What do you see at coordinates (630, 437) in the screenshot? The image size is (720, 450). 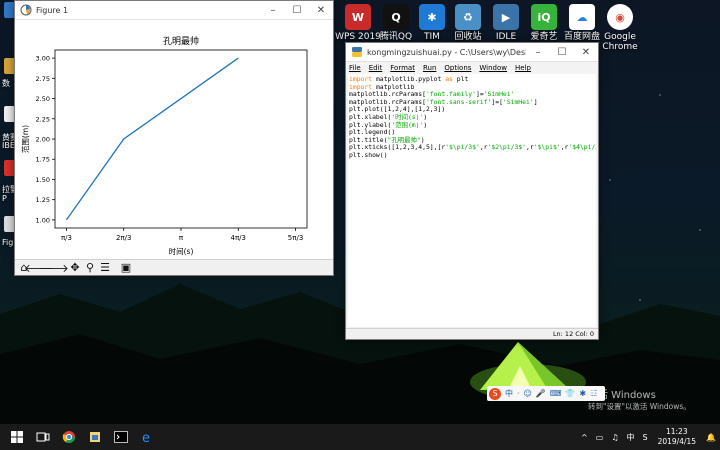 I see `input-language-icon: 中` at bounding box center [630, 437].